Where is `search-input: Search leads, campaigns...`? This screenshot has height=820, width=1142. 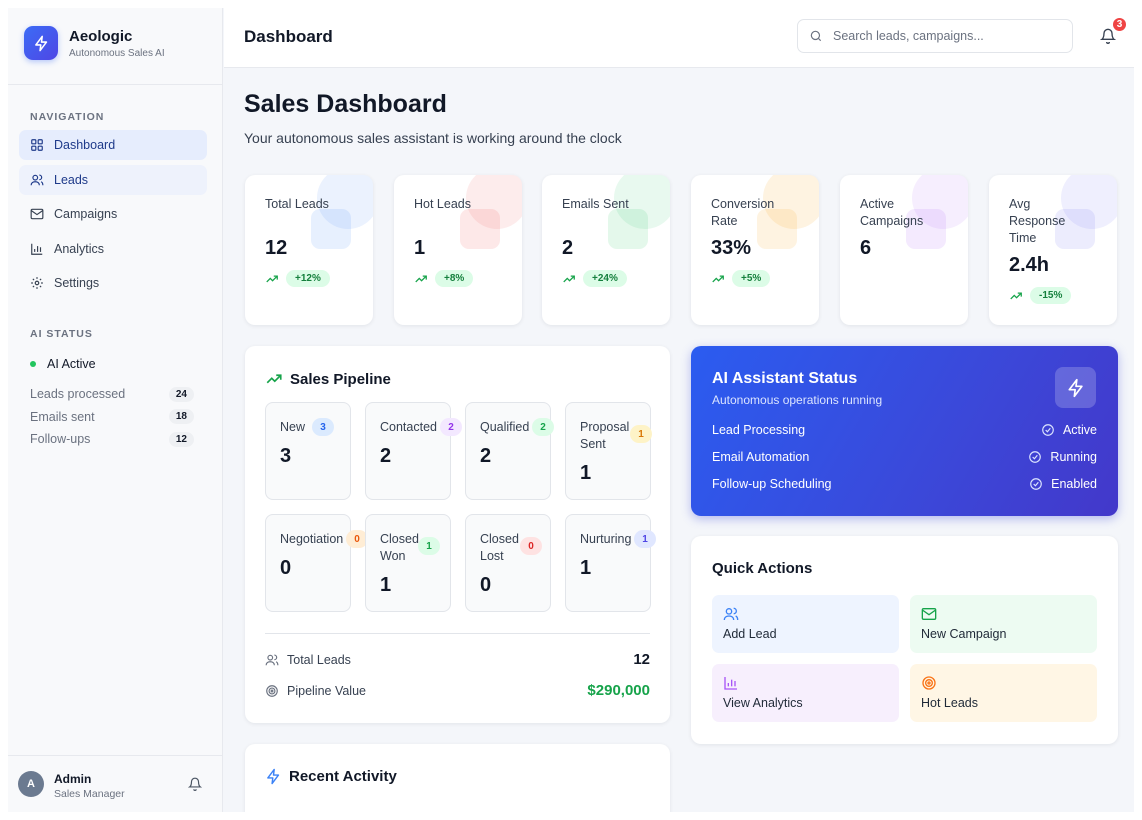 search-input: Search leads, campaigns... is located at coordinates (935, 36).